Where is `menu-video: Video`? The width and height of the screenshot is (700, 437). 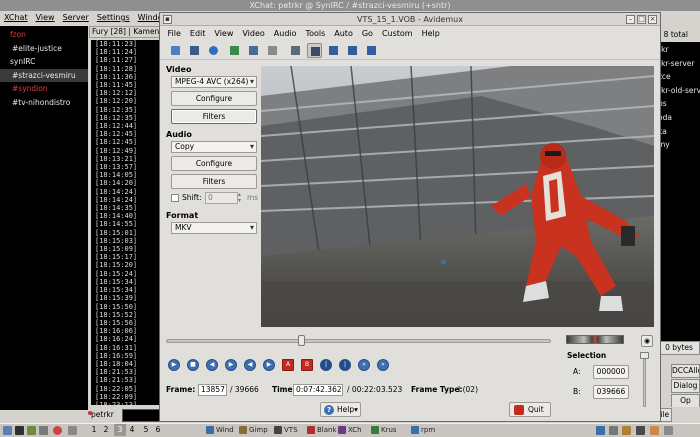 menu-video: Video is located at coordinates (253, 33).